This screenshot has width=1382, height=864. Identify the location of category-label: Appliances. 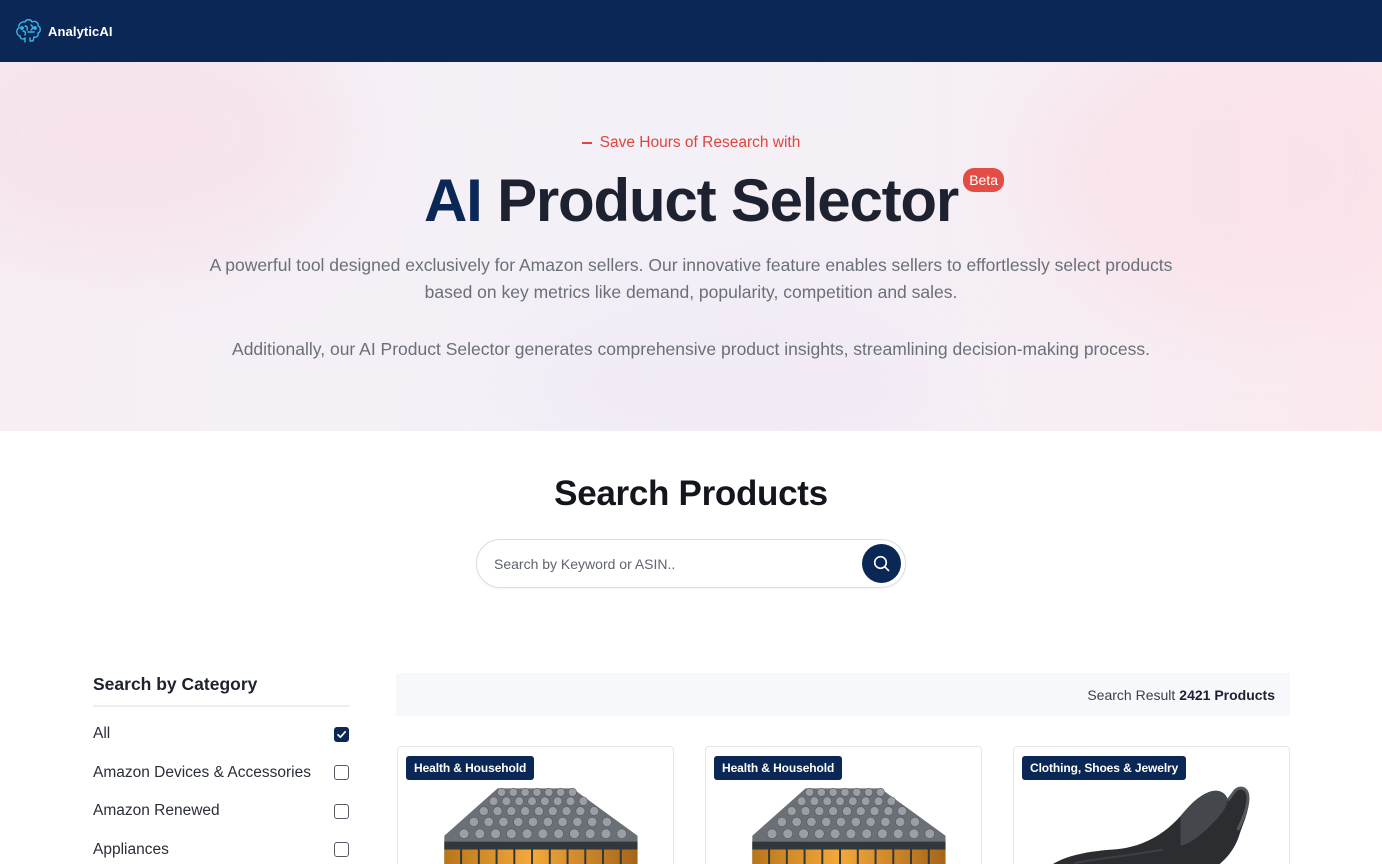
(131, 849).